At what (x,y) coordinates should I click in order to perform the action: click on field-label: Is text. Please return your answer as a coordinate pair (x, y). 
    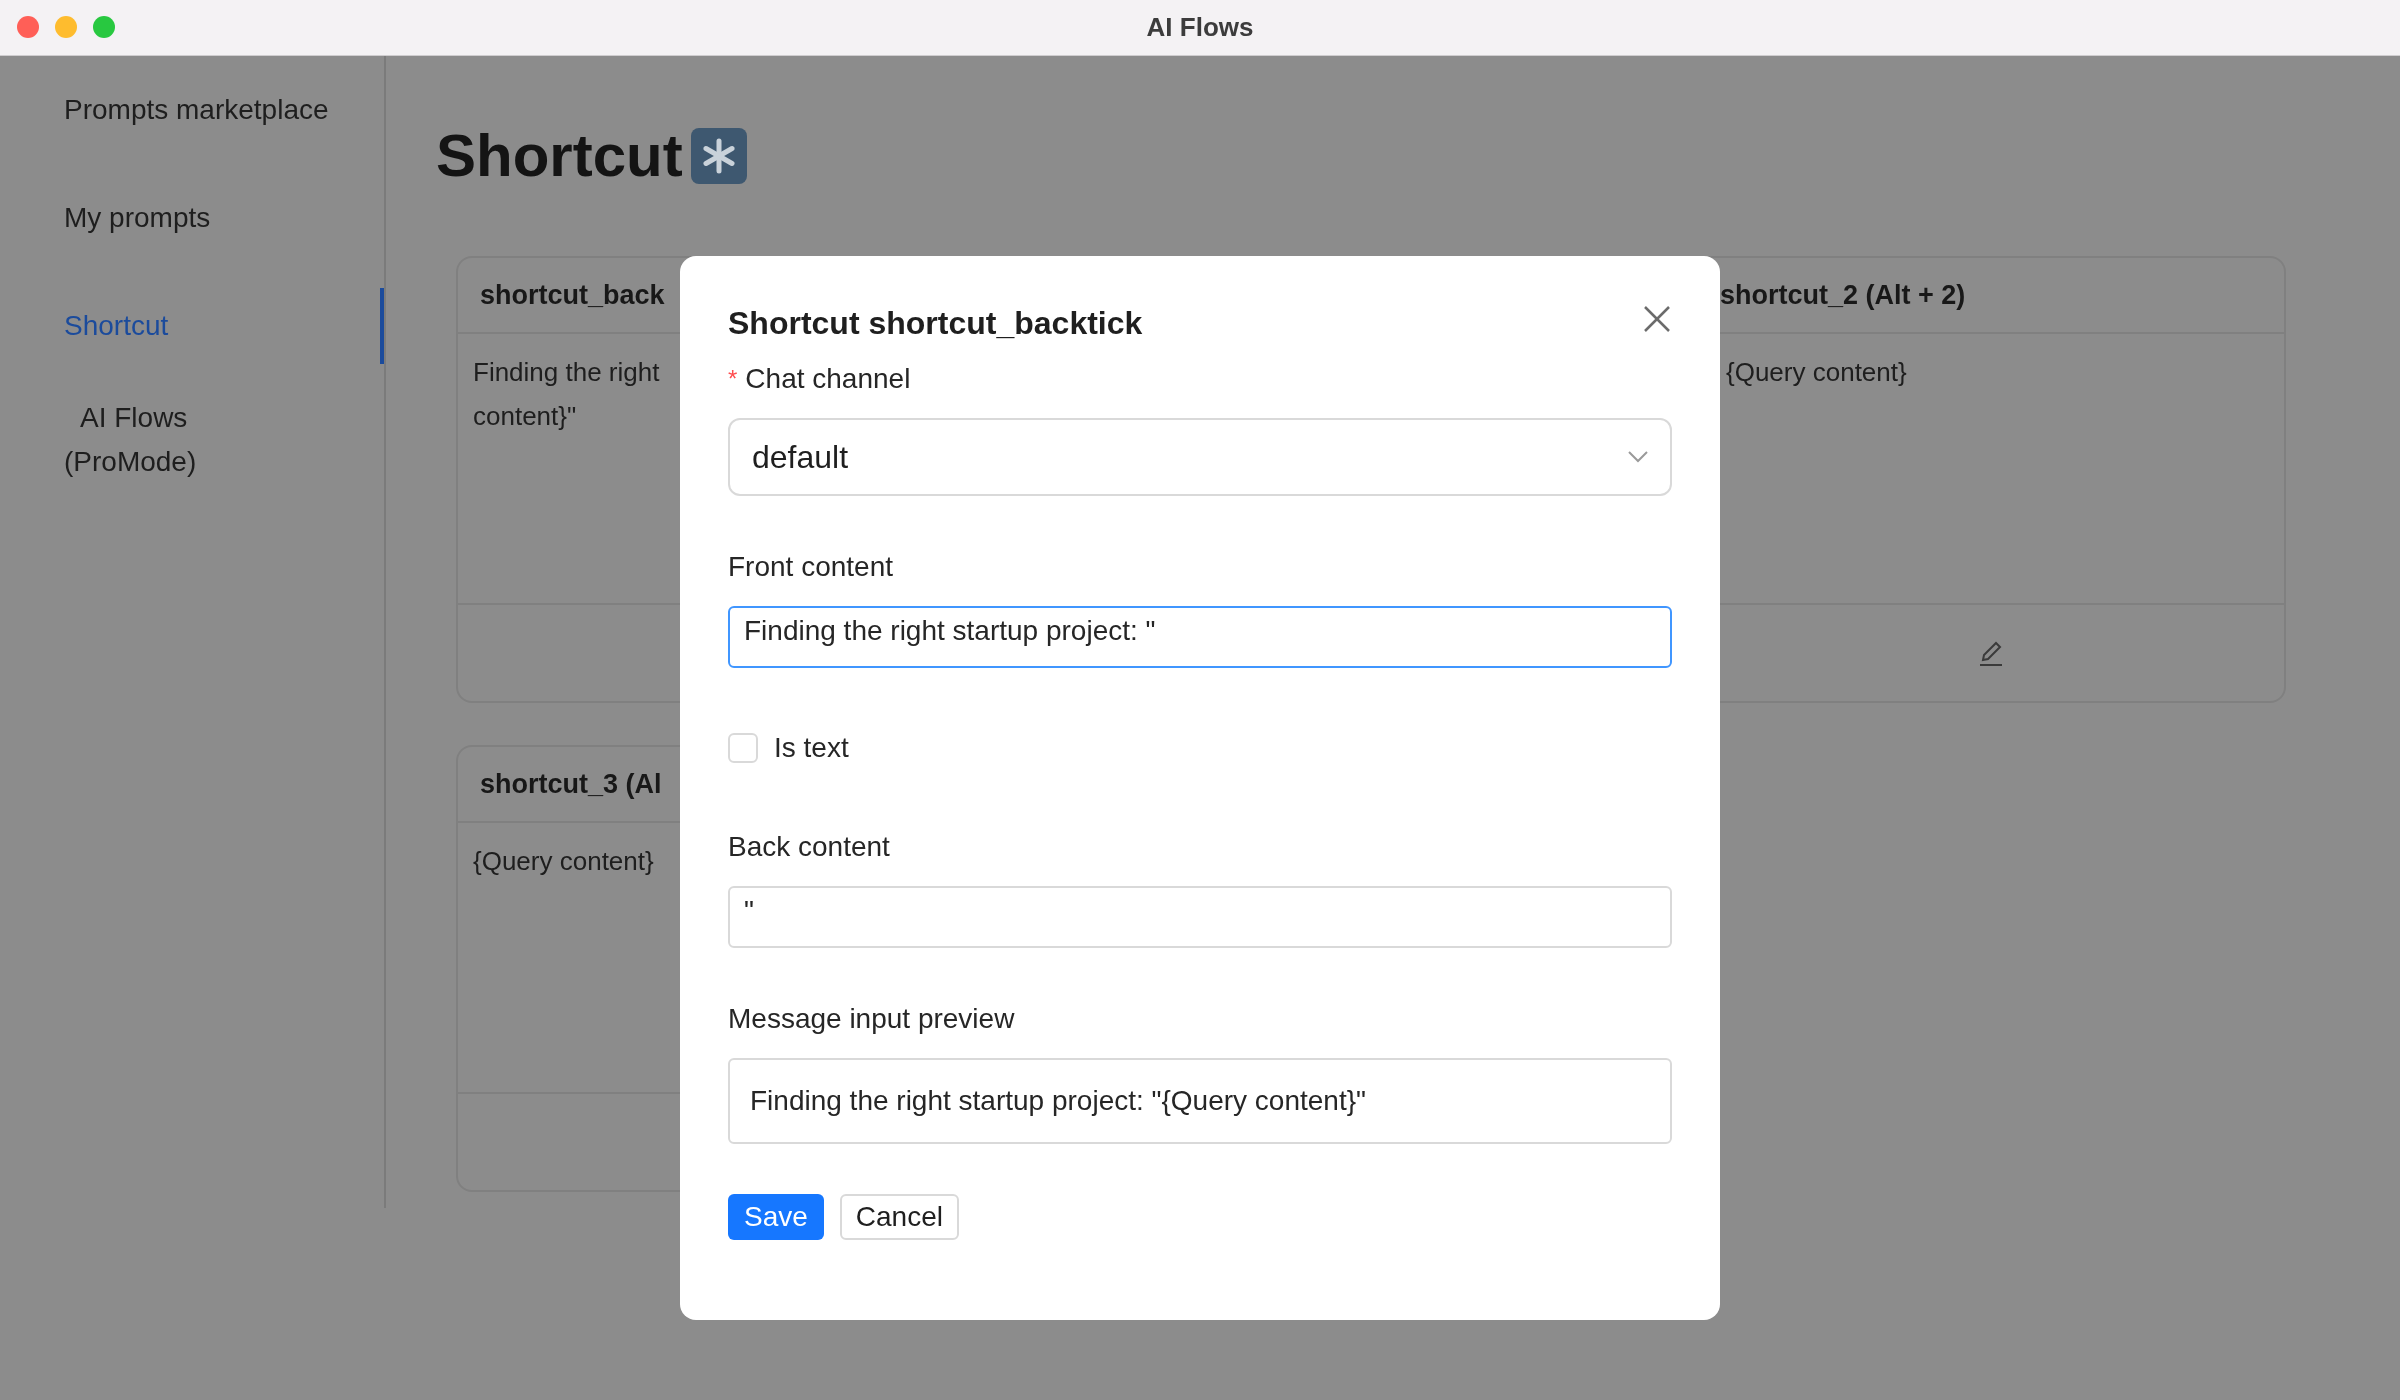
    Looking at the image, I should click on (811, 748).